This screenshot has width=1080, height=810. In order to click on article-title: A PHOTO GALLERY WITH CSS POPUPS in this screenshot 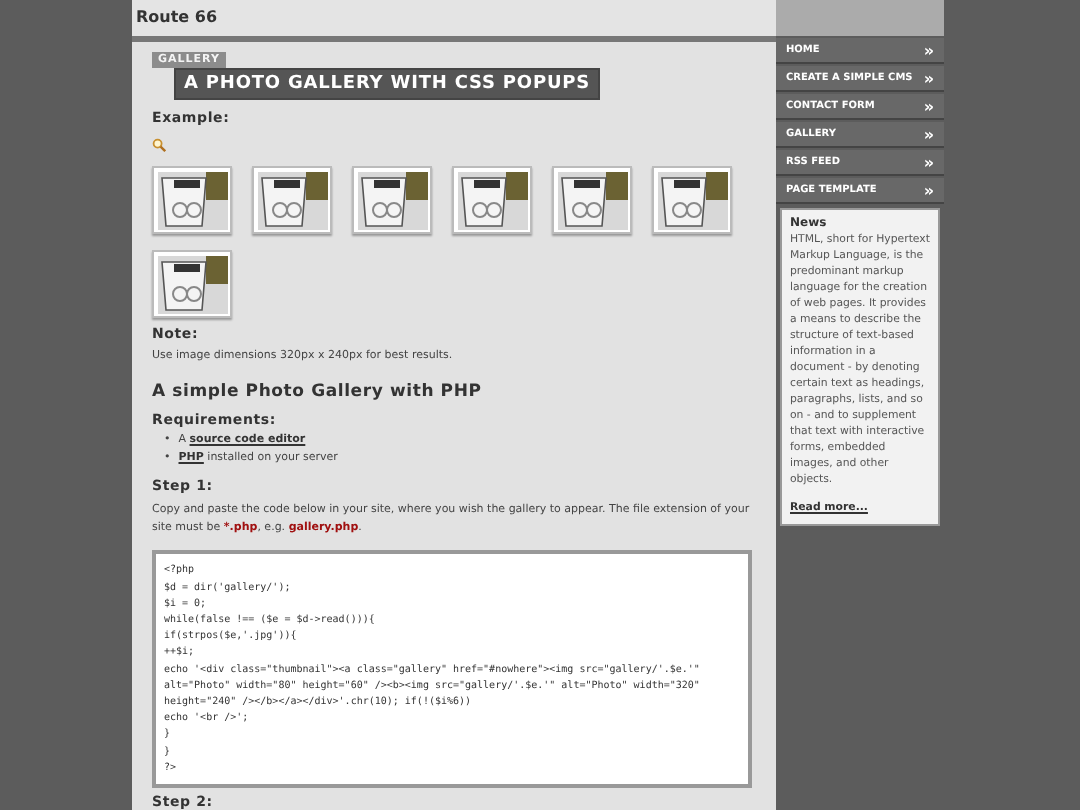, I will do `click(387, 84)`.